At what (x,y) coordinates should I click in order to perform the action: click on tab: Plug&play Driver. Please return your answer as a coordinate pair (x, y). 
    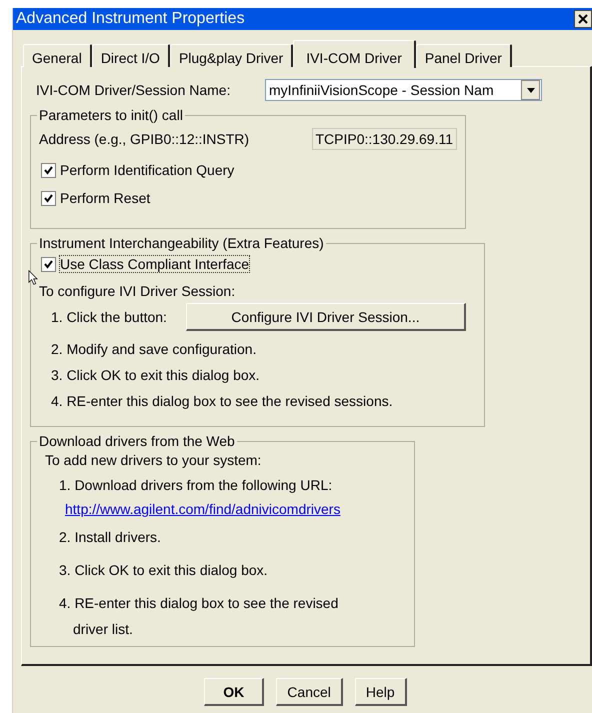
    Looking at the image, I should click on (232, 55).